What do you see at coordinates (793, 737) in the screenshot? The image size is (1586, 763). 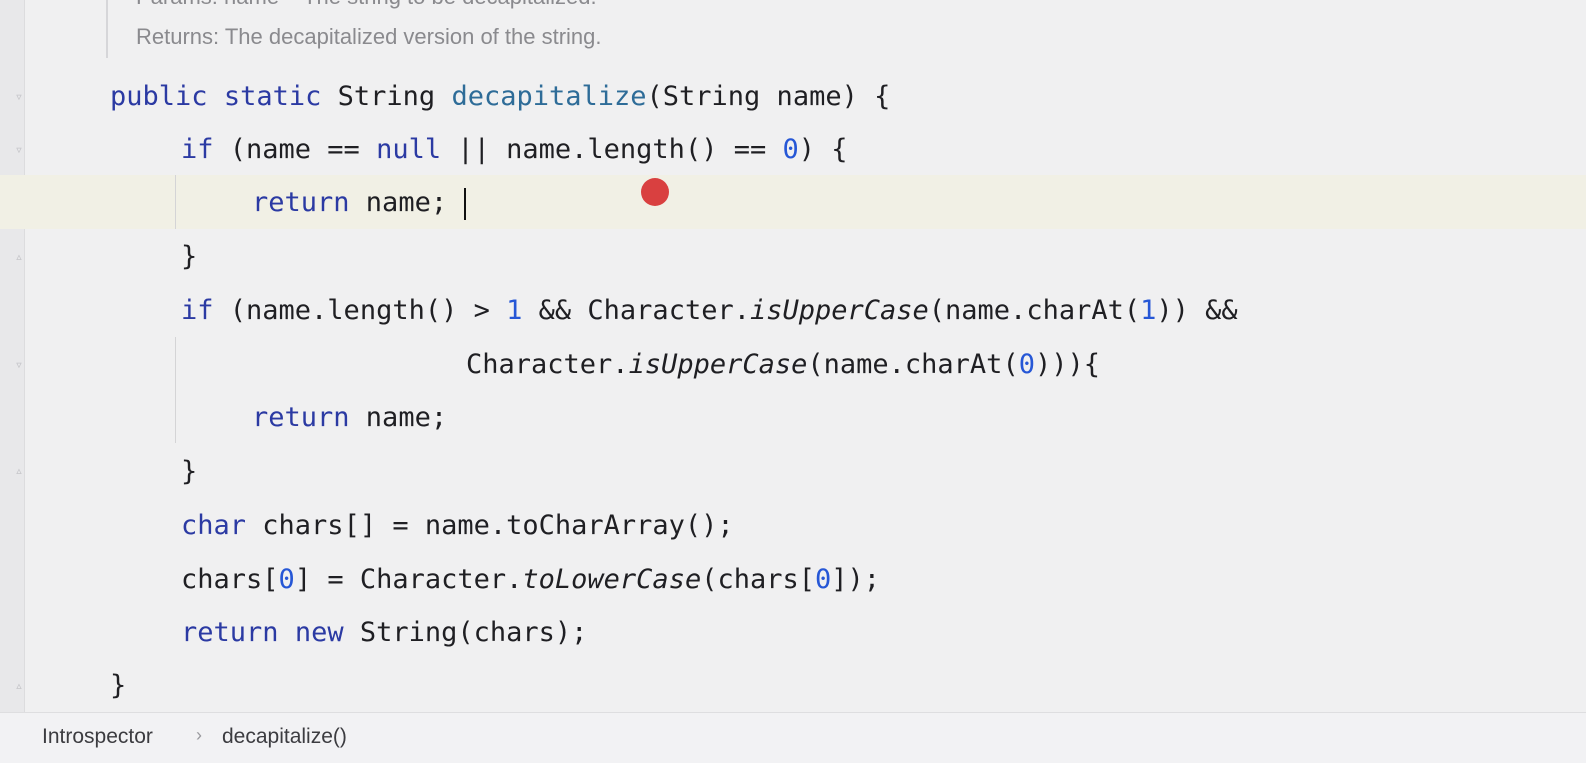 I see `breadcrumb: Introspector › decapitalize()` at bounding box center [793, 737].